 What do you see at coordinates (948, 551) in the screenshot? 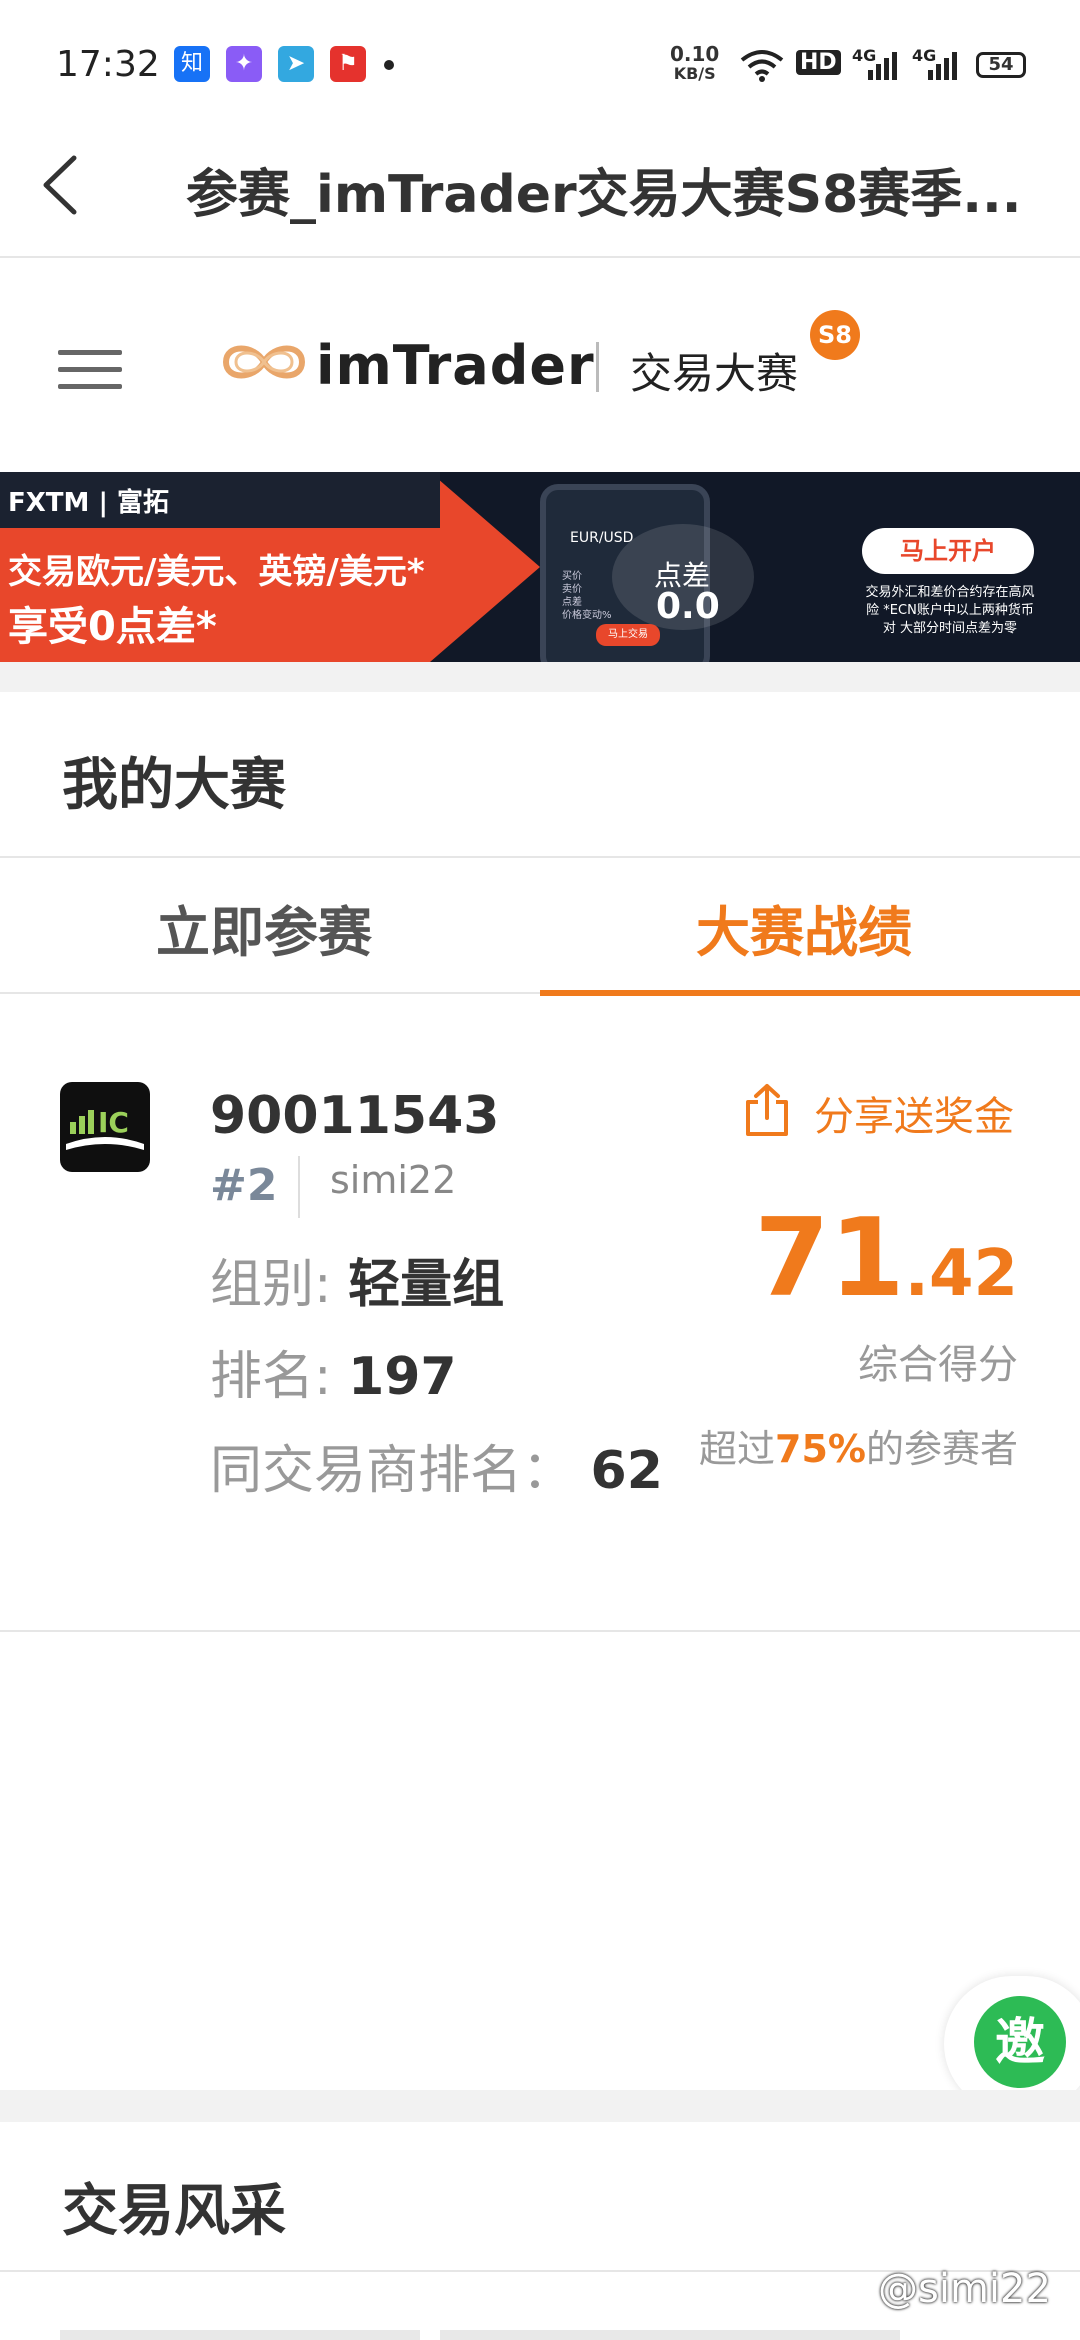
I see `open-account-button: 马上开户` at bounding box center [948, 551].